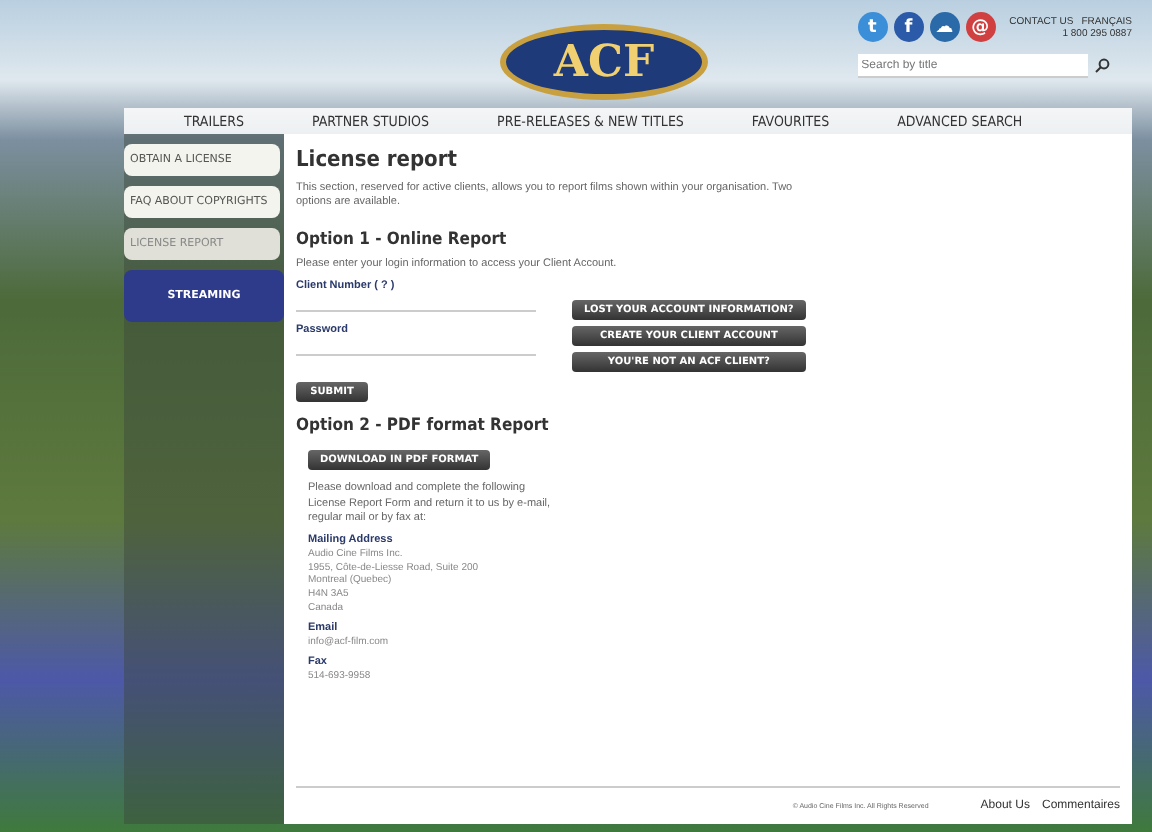 The height and width of the screenshot is (832, 1152). What do you see at coordinates (402, 240) in the screenshot?
I see `section-heading: Option 1 - Online Report` at bounding box center [402, 240].